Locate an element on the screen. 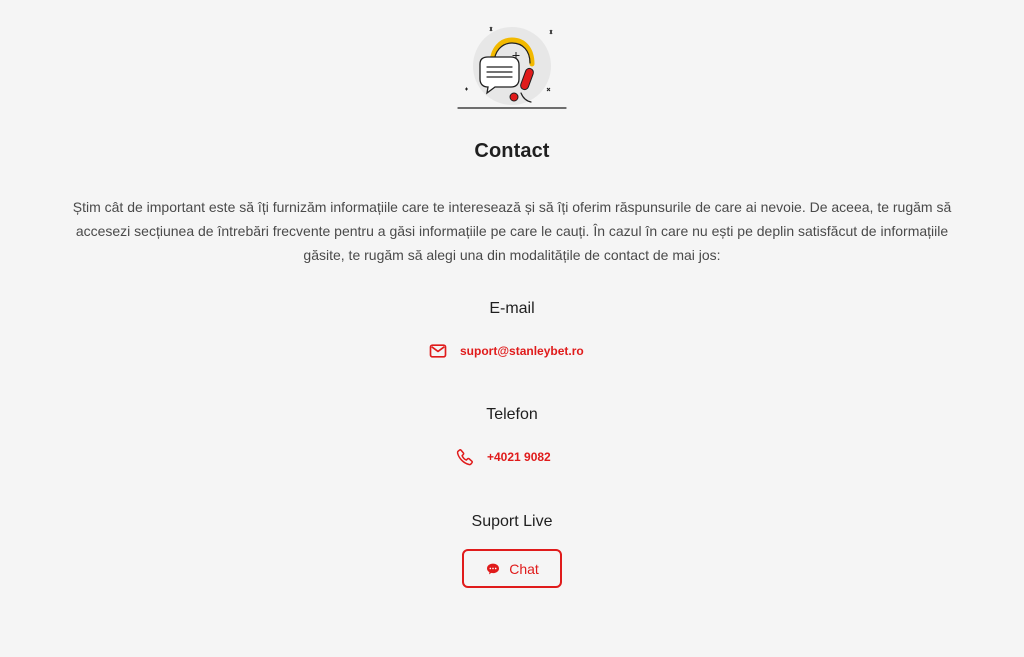  chat-bubble-icon is located at coordinates (493, 568).